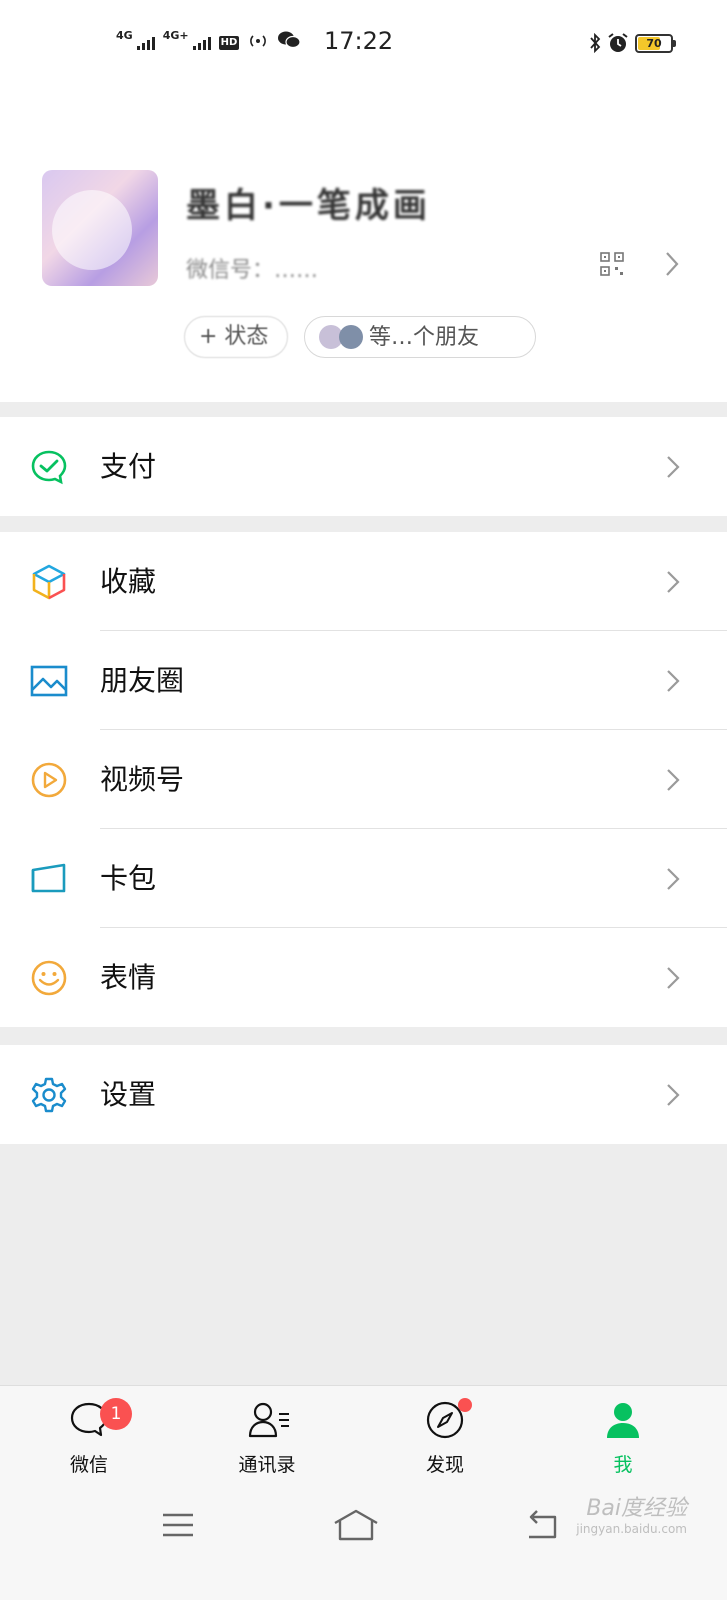 Image resolution: width=727 pixels, height=1600 pixels. What do you see at coordinates (100, 228) in the screenshot?
I see `avatar` at bounding box center [100, 228].